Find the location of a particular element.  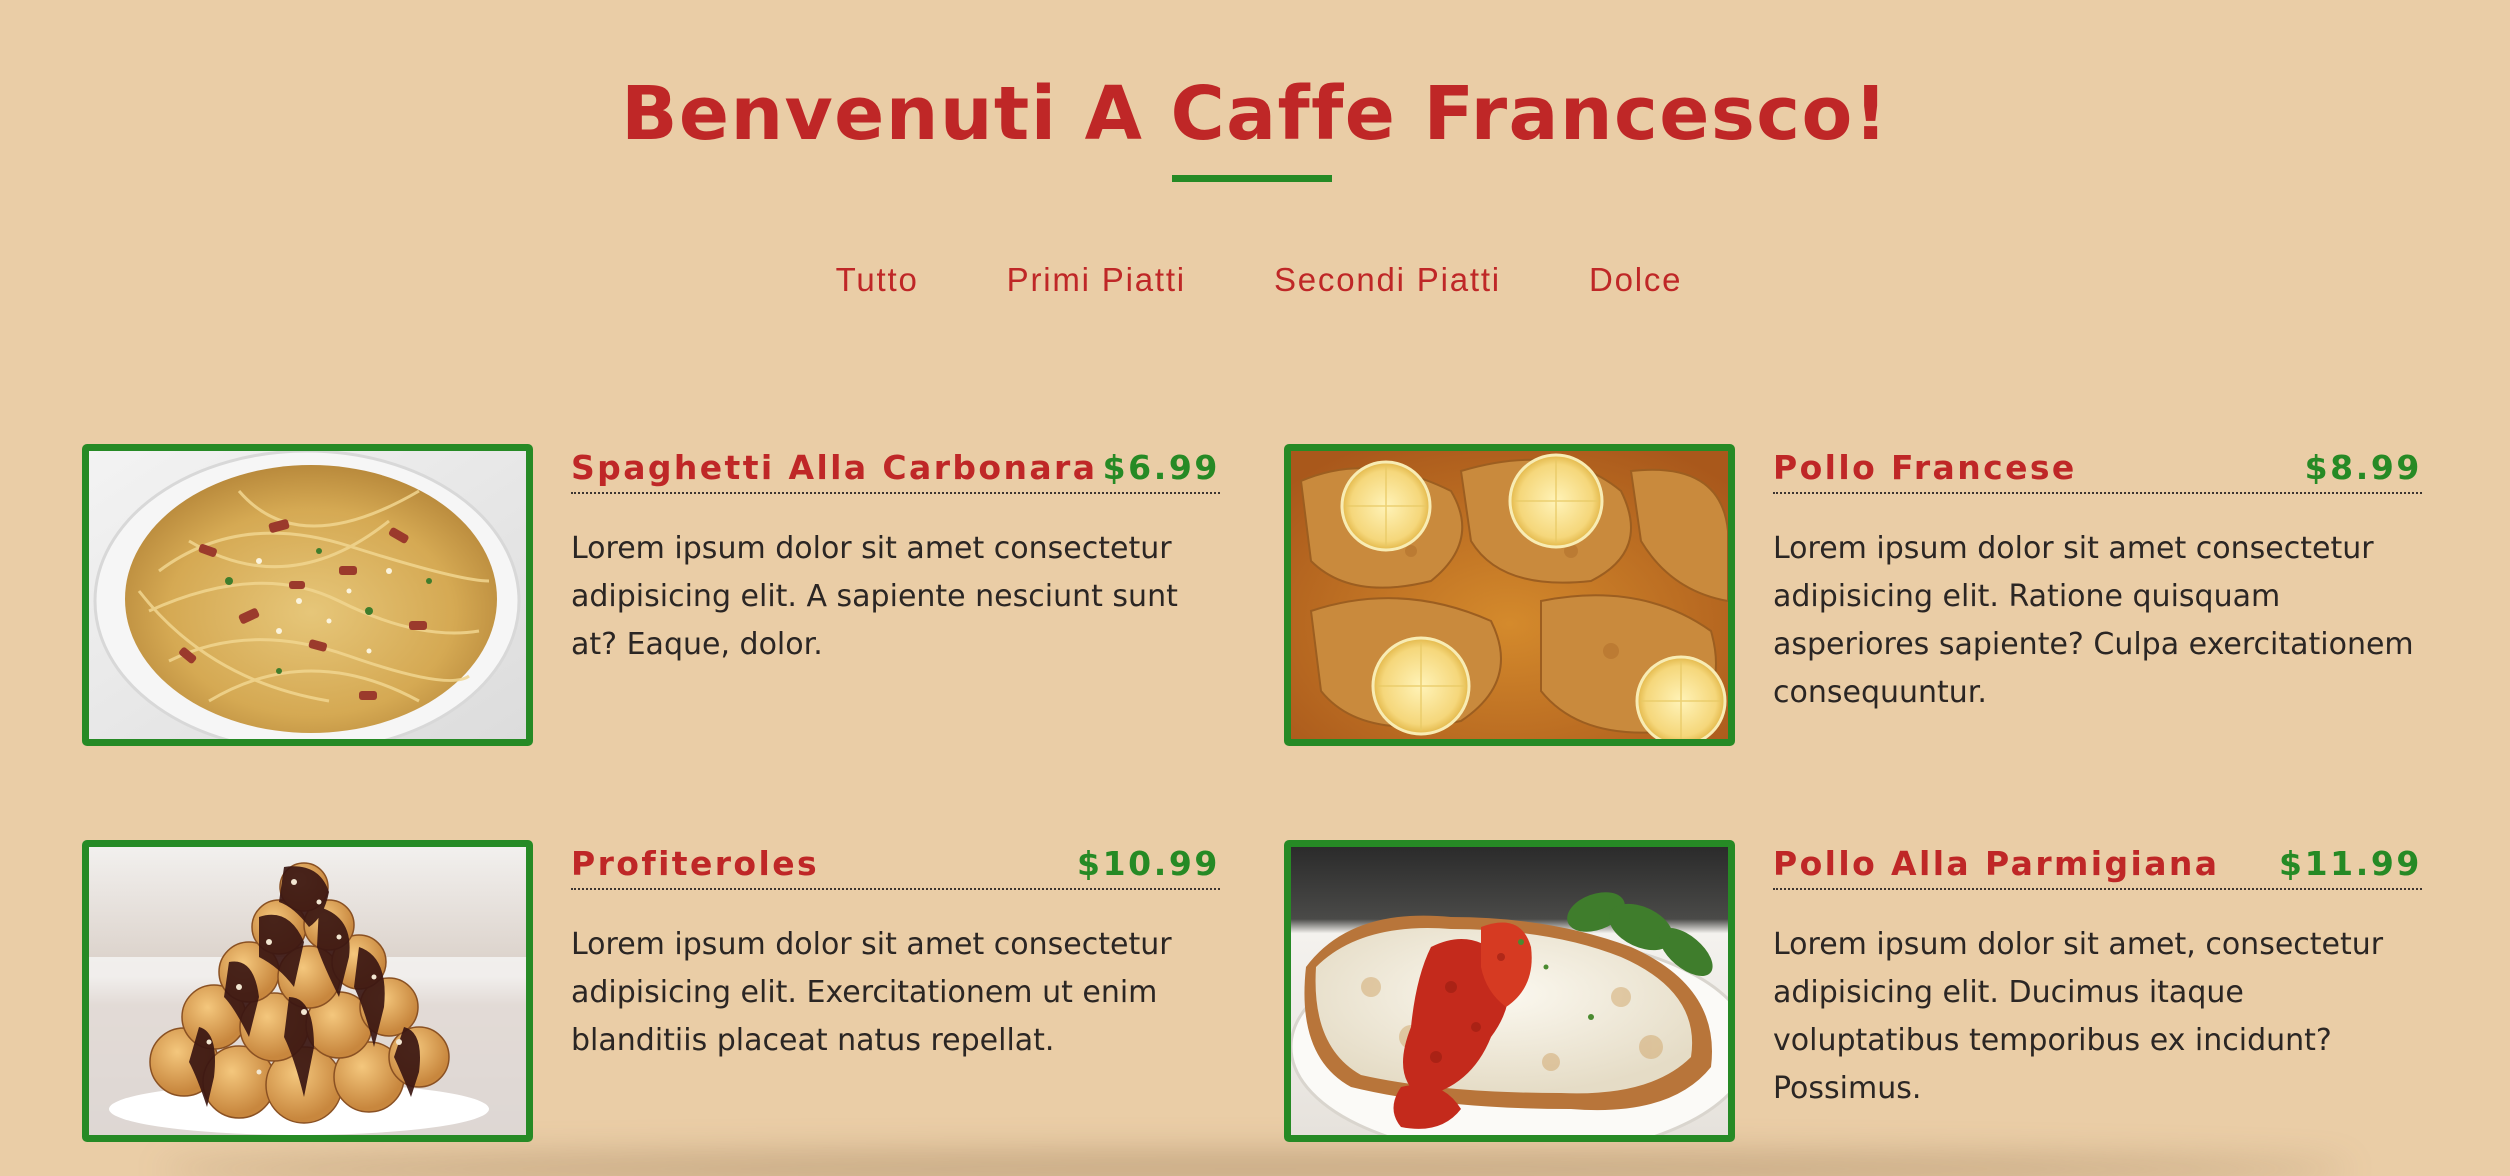

nav-dolce: Dolce is located at coordinates (1635, 280).